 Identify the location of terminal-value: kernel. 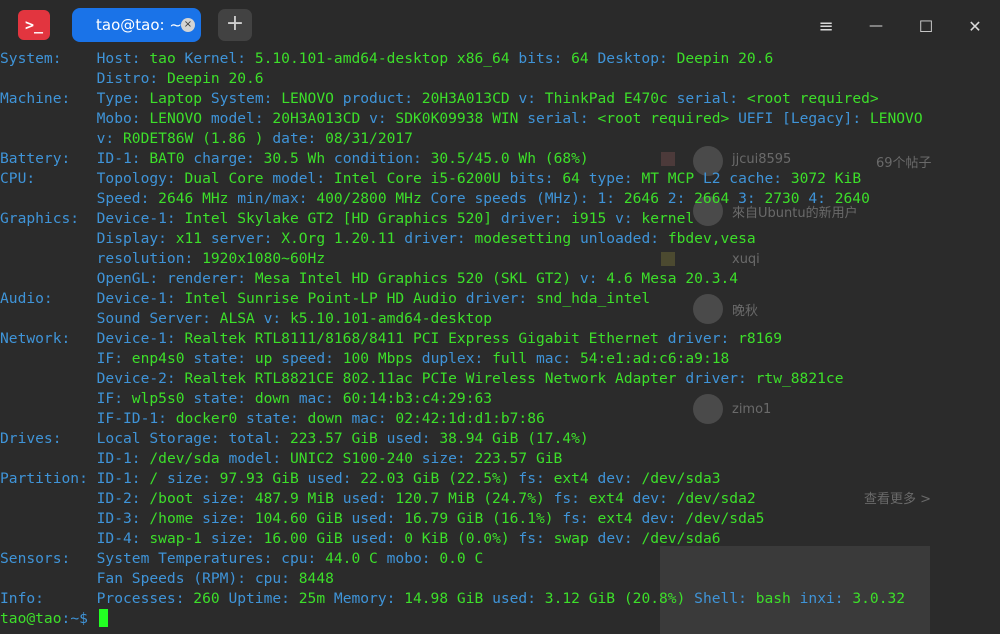
(668, 218).